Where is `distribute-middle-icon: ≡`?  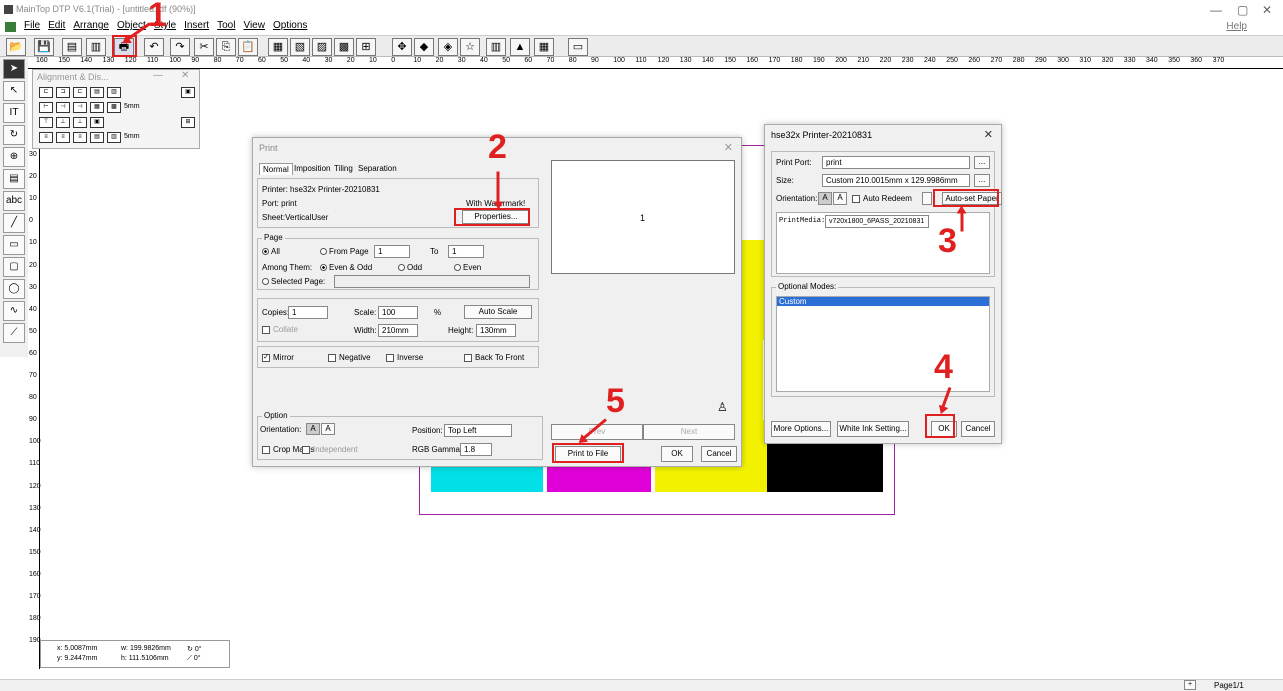
distribute-middle-icon: ≡ is located at coordinates (63, 137).